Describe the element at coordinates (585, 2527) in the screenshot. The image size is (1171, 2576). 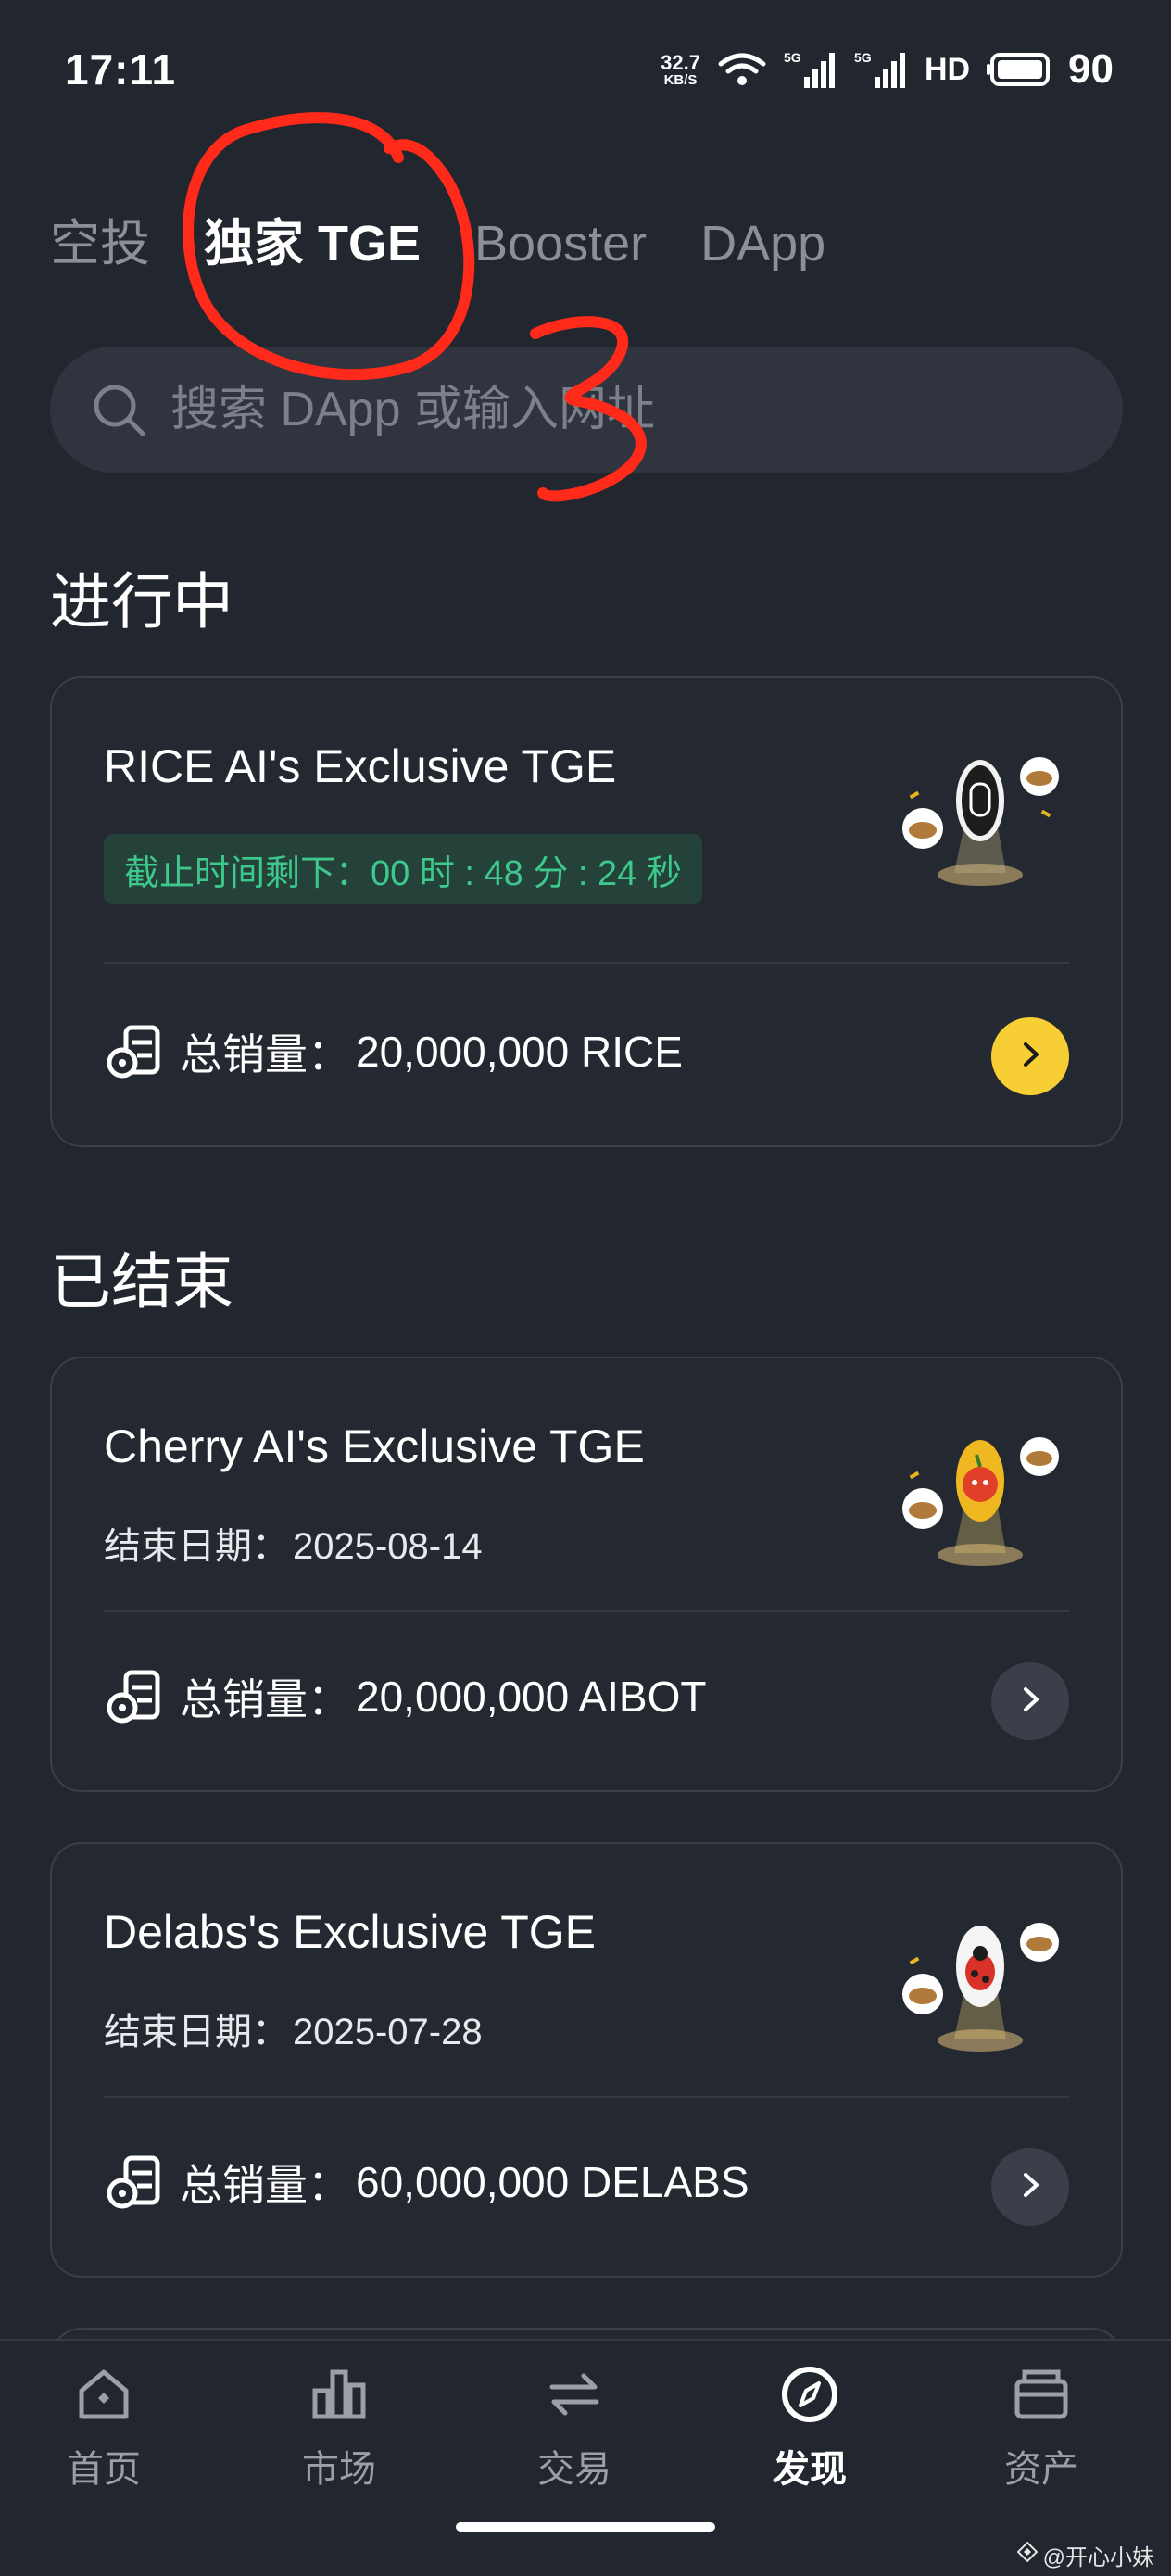
I see `home-indicator` at that location.